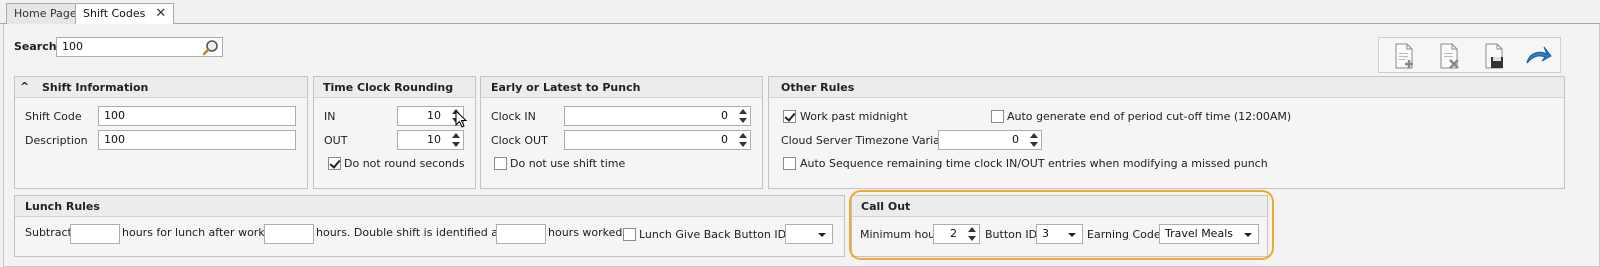 The width and height of the screenshot is (1600, 267). I want to click on group-title: Lunch Rules, so click(62, 206).